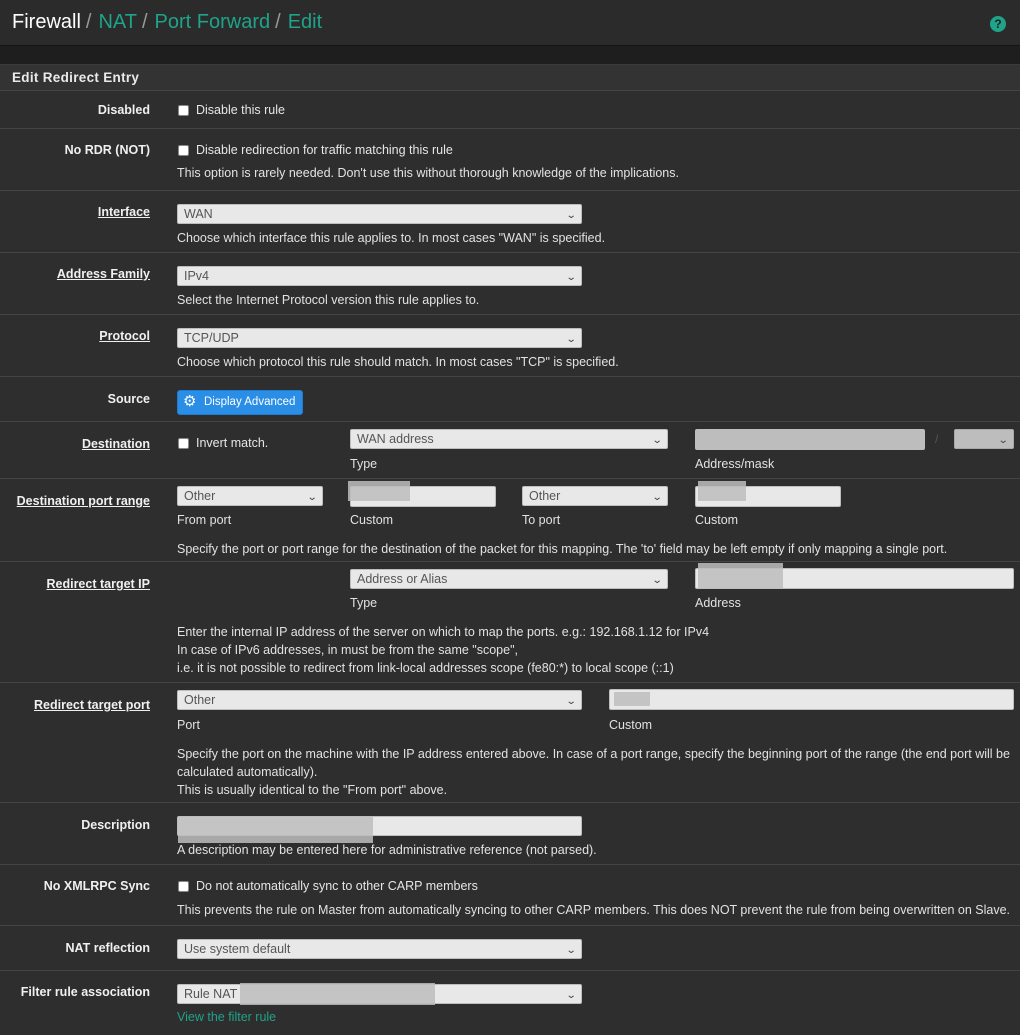 The image size is (1020, 1035). I want to click on protocol-select: TCP/UDP ⌄, so click(379, 338).